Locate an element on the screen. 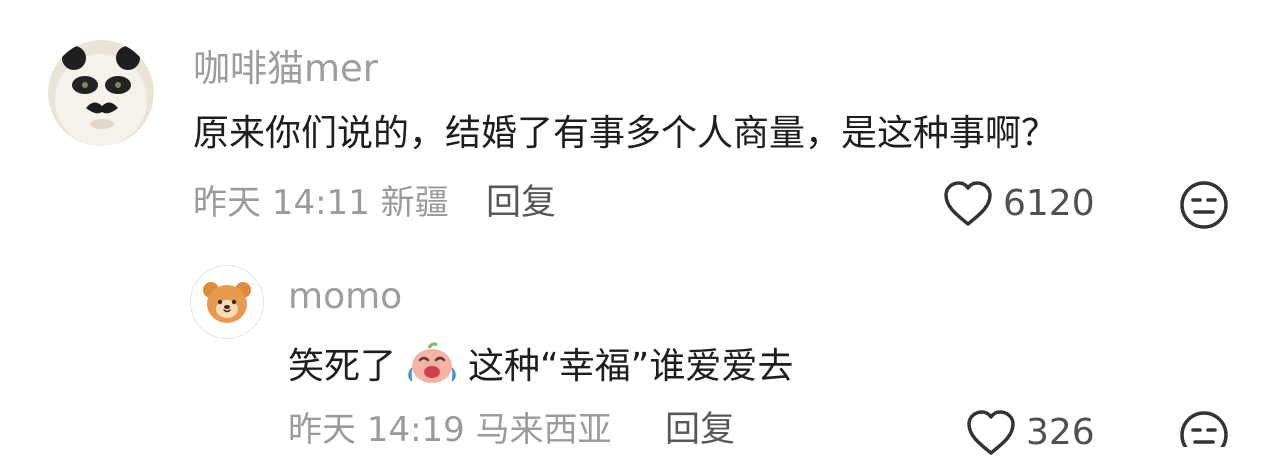  reply-meta: 昨天 14:19 马来西亚 is located at coordinates (450, 430).